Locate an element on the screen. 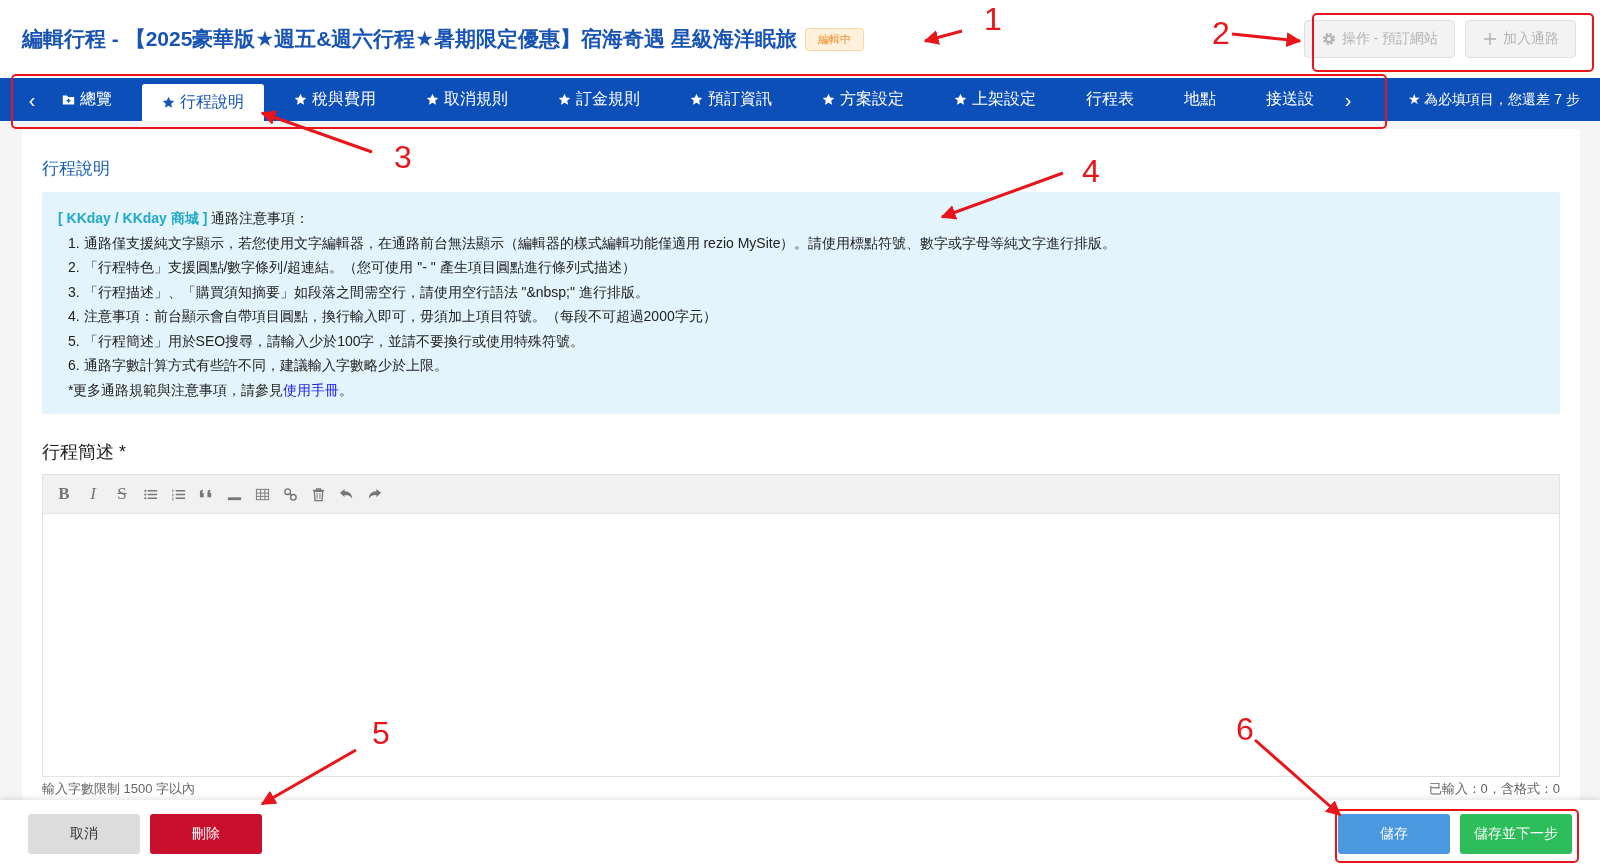 Image resolution: width=1600 pixels, height=868 pixels. annotation-number: 6 is located at coordinates (1245, 729).